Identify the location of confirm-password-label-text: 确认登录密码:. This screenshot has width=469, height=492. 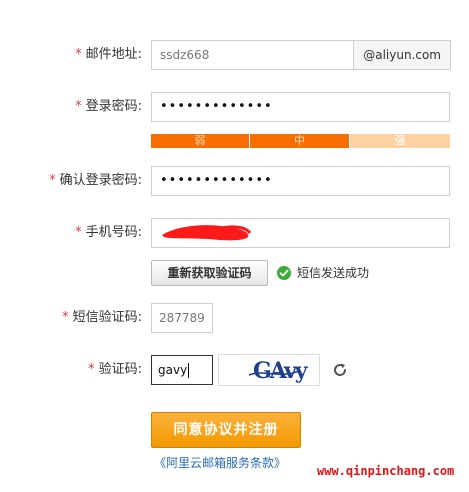
(100, 180).